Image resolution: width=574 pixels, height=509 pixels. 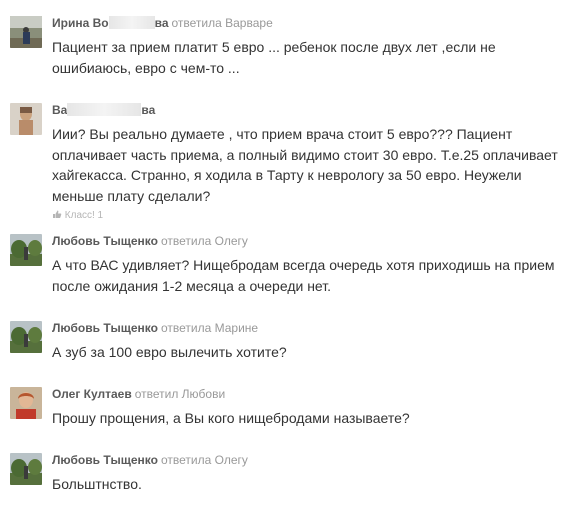 I want to click on reply-to-link: ответила Марине, so click(x=209, y=328).